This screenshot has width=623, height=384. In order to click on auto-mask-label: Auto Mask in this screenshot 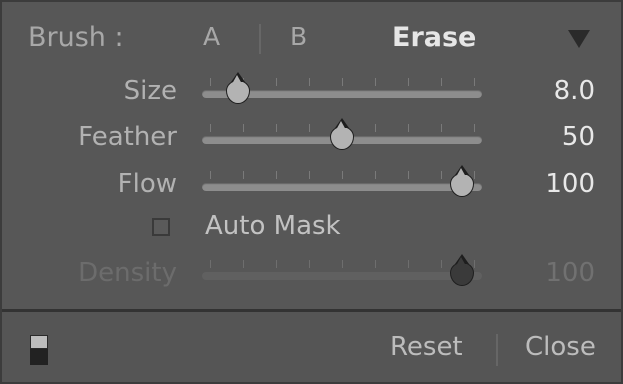, I will do `click(273, 226)`.